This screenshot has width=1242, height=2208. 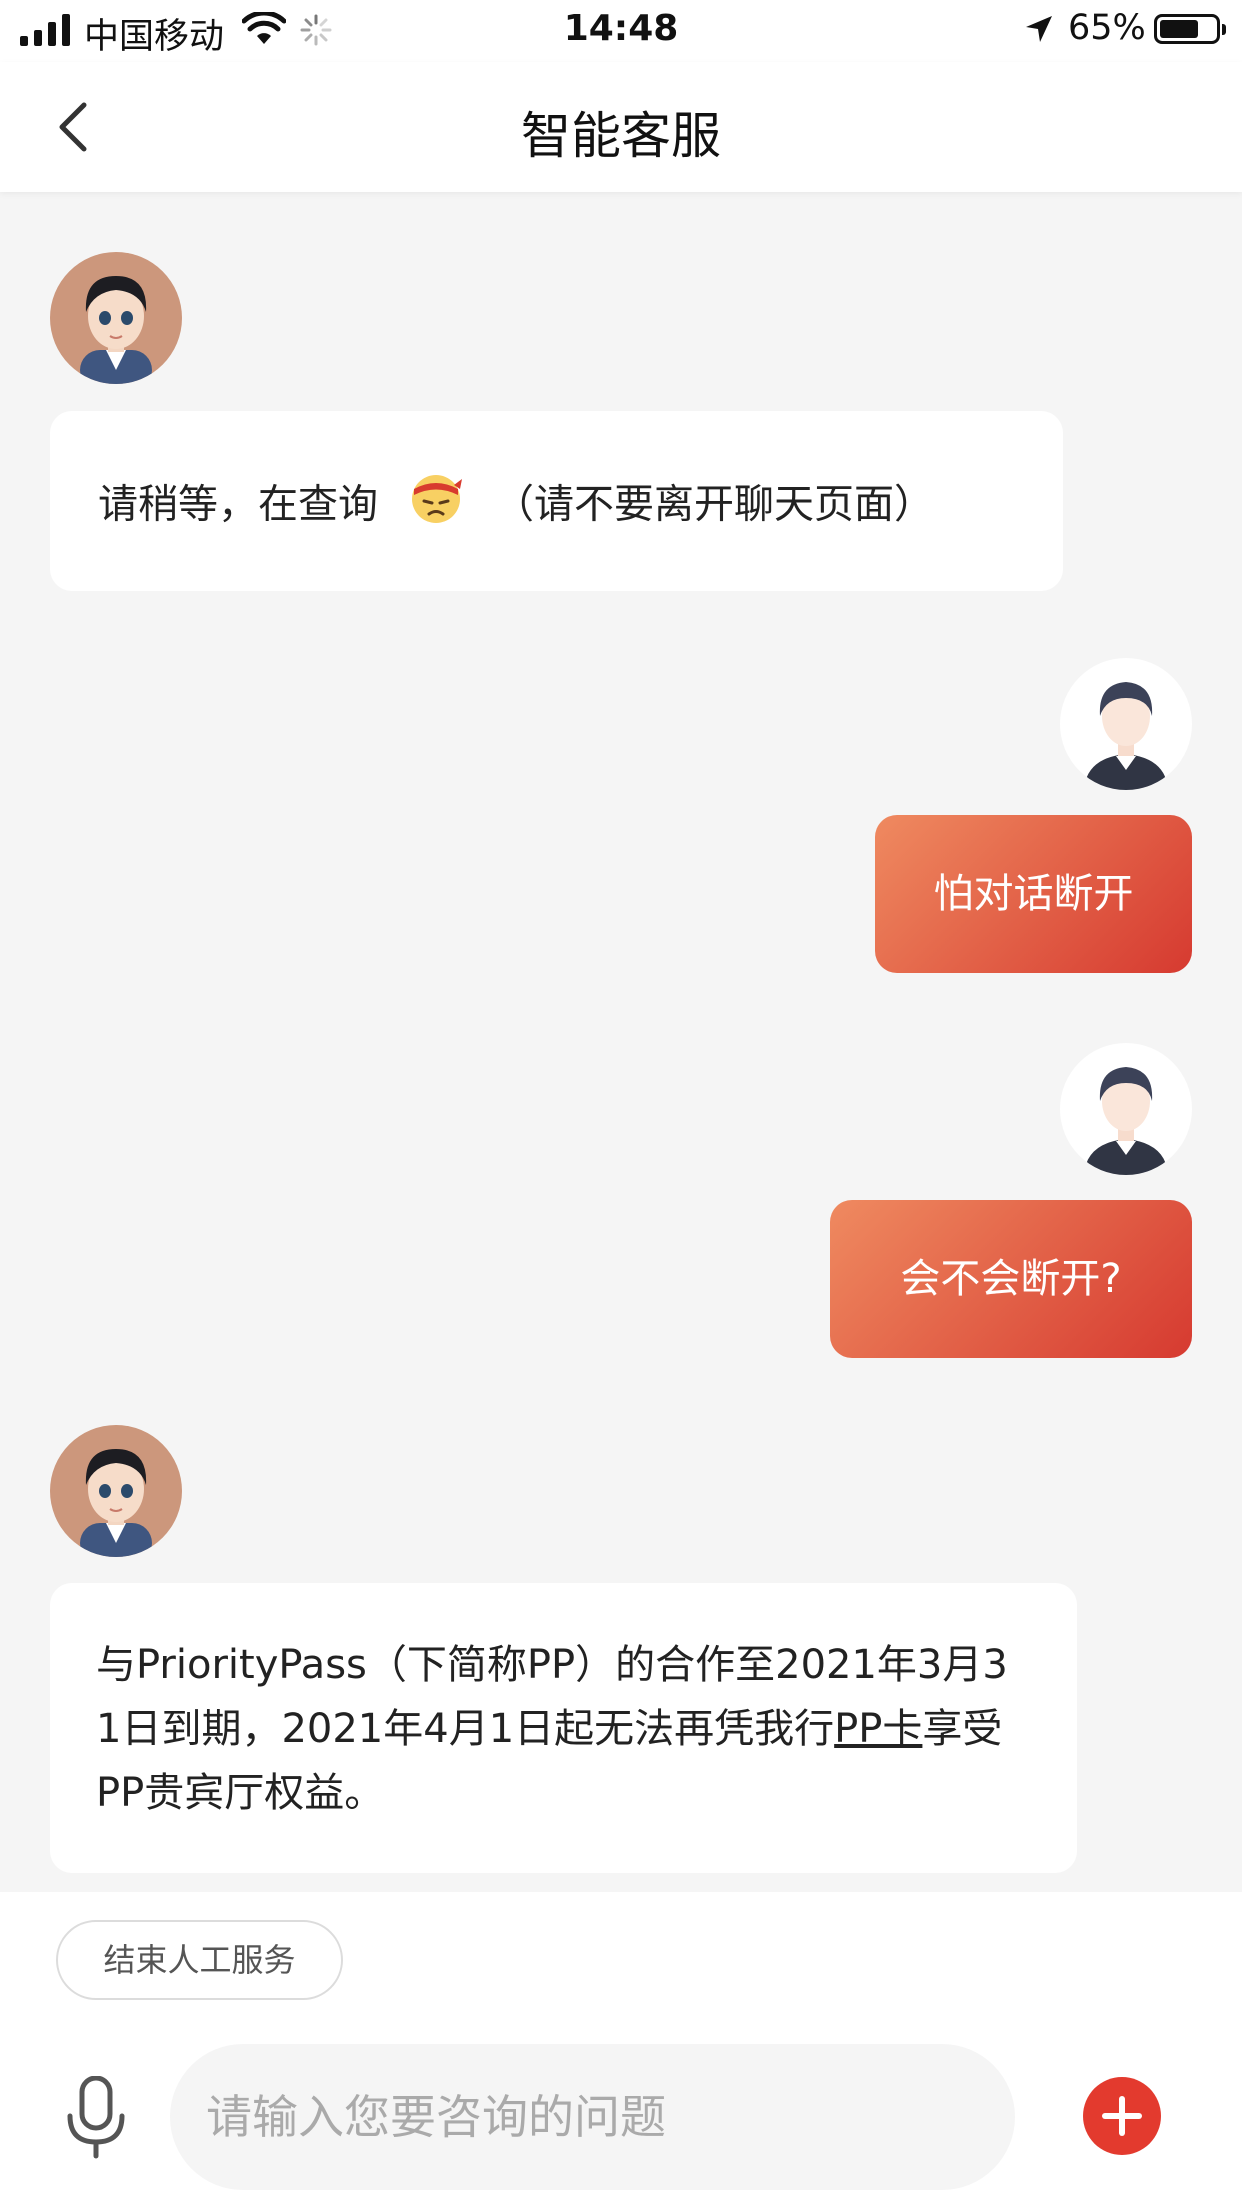 I want to click on message-text: 怕对话断开, so click(x=1033, y=894).